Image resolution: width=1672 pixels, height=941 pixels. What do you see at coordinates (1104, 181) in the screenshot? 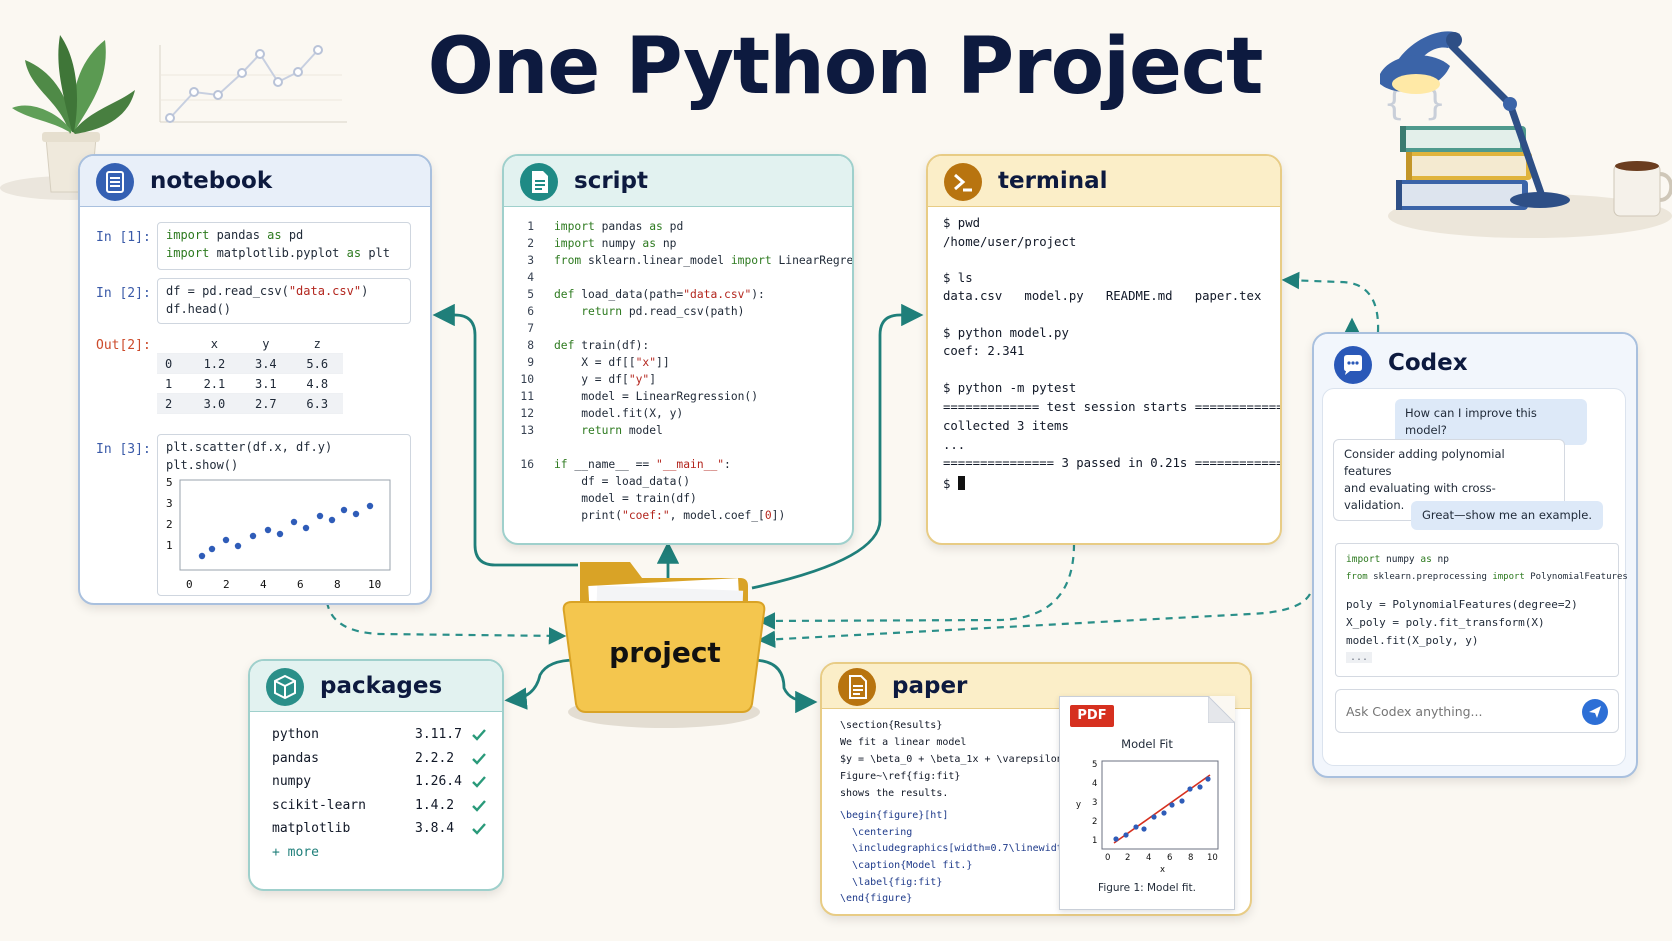
I see `terminal-header: terminal` at bounding box center [1104, 181].